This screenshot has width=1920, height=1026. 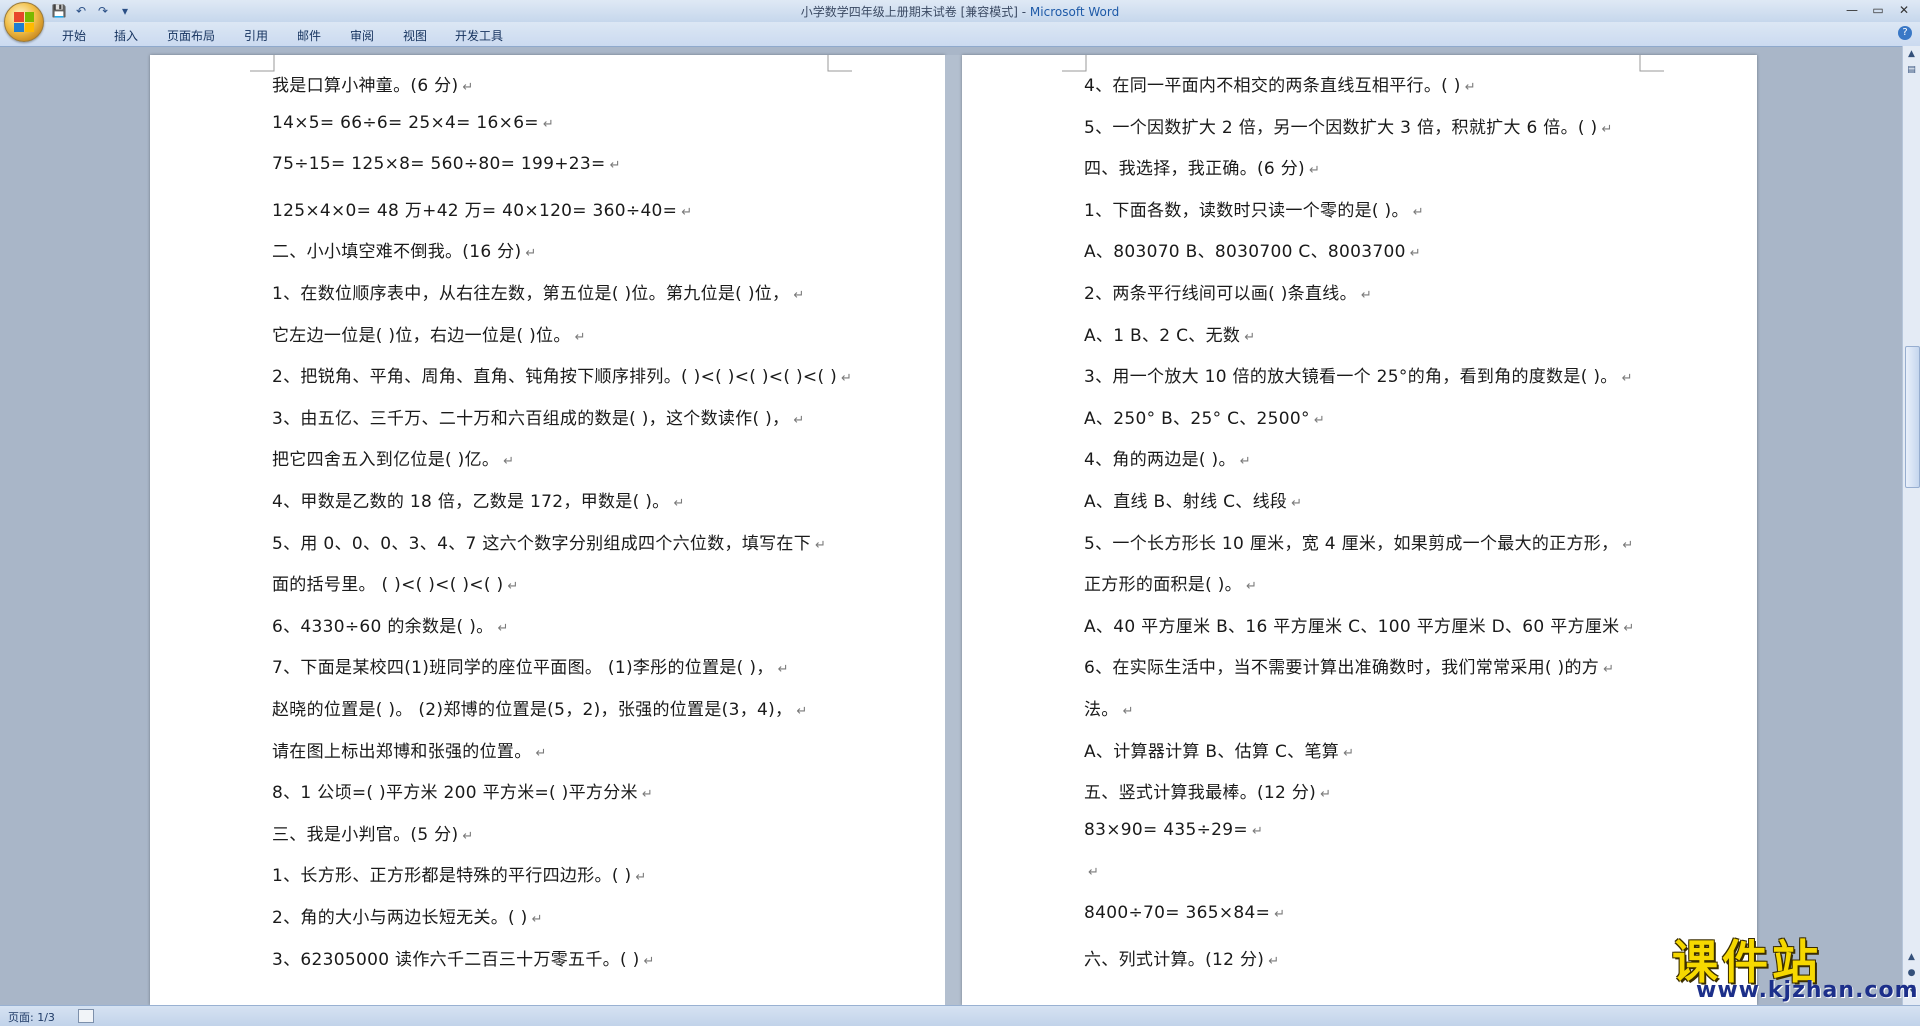 What do you see at coordinates (1912, 417) in the screenshot?
I see `scroll-thumb` at bounding box center [1912, 417].